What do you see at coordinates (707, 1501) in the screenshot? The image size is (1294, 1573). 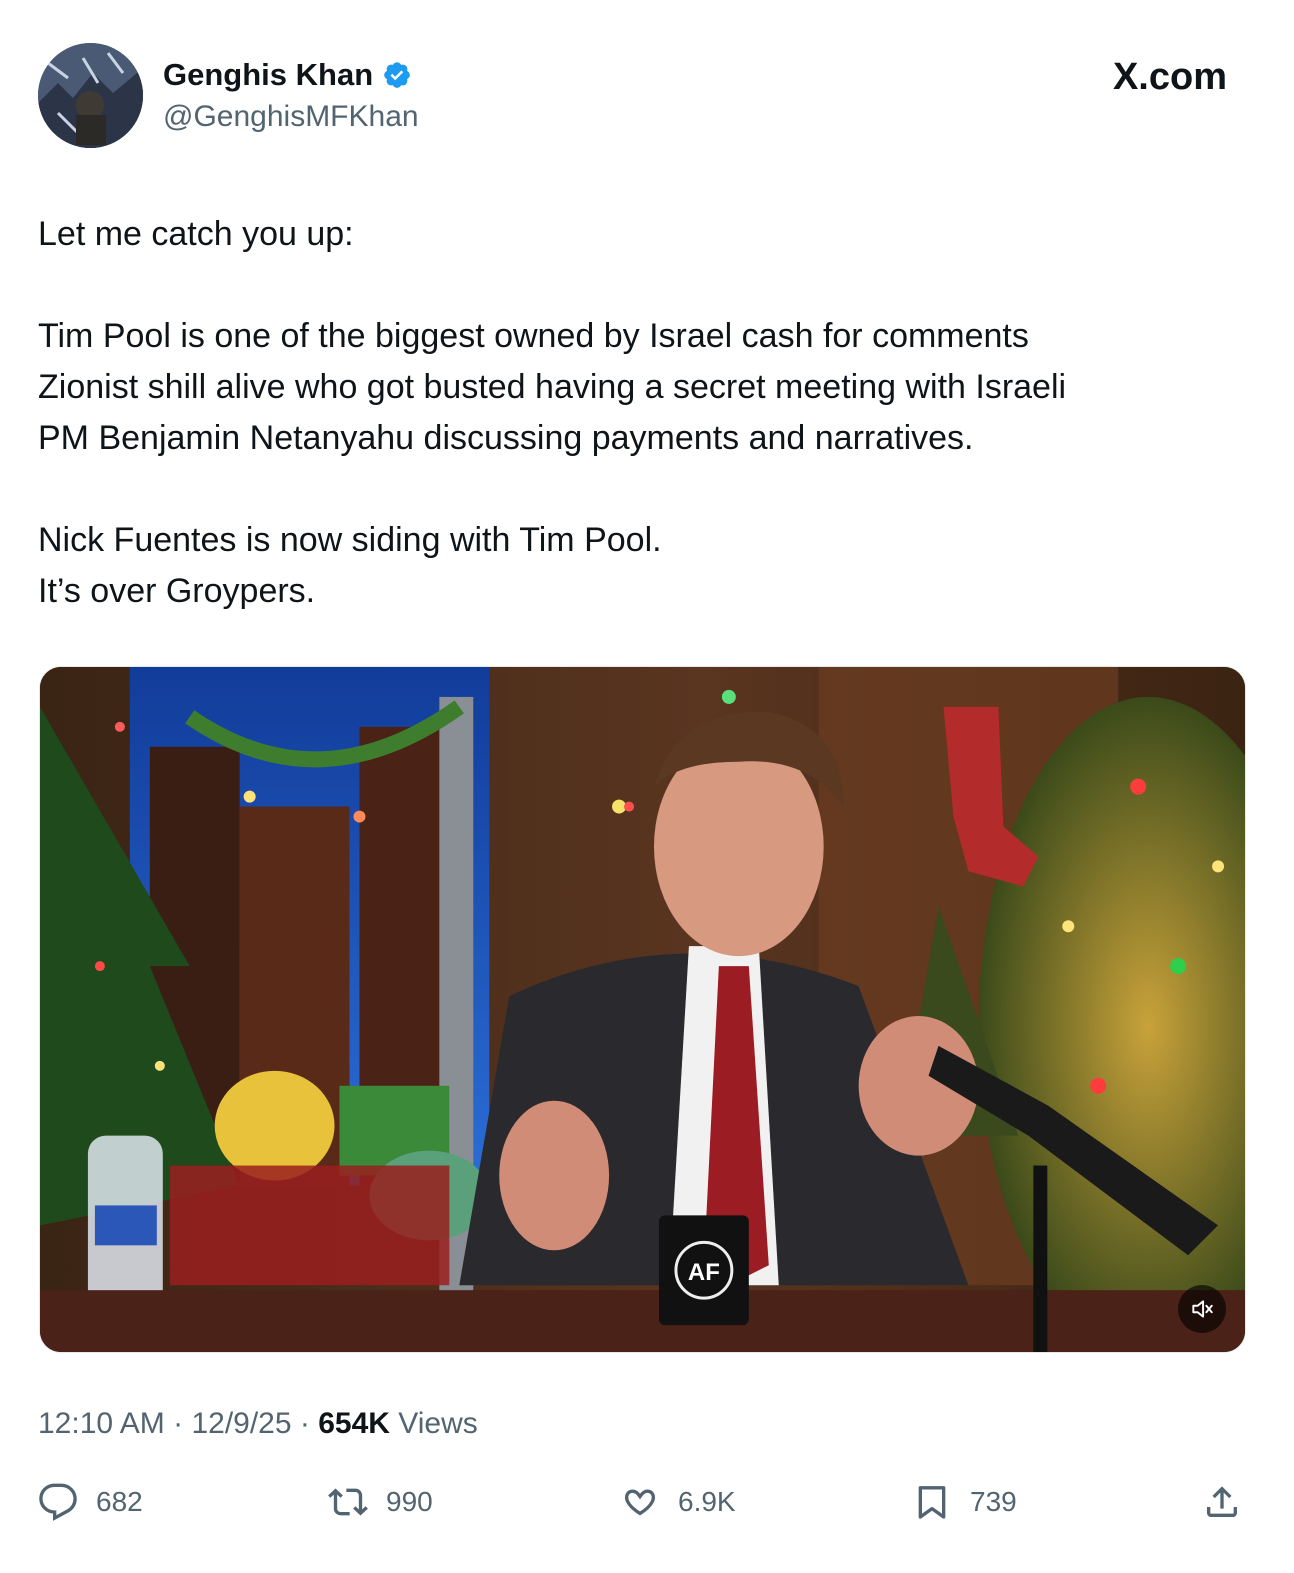 I see `like-count: 6.9K` at bounding box center [707, 1501].